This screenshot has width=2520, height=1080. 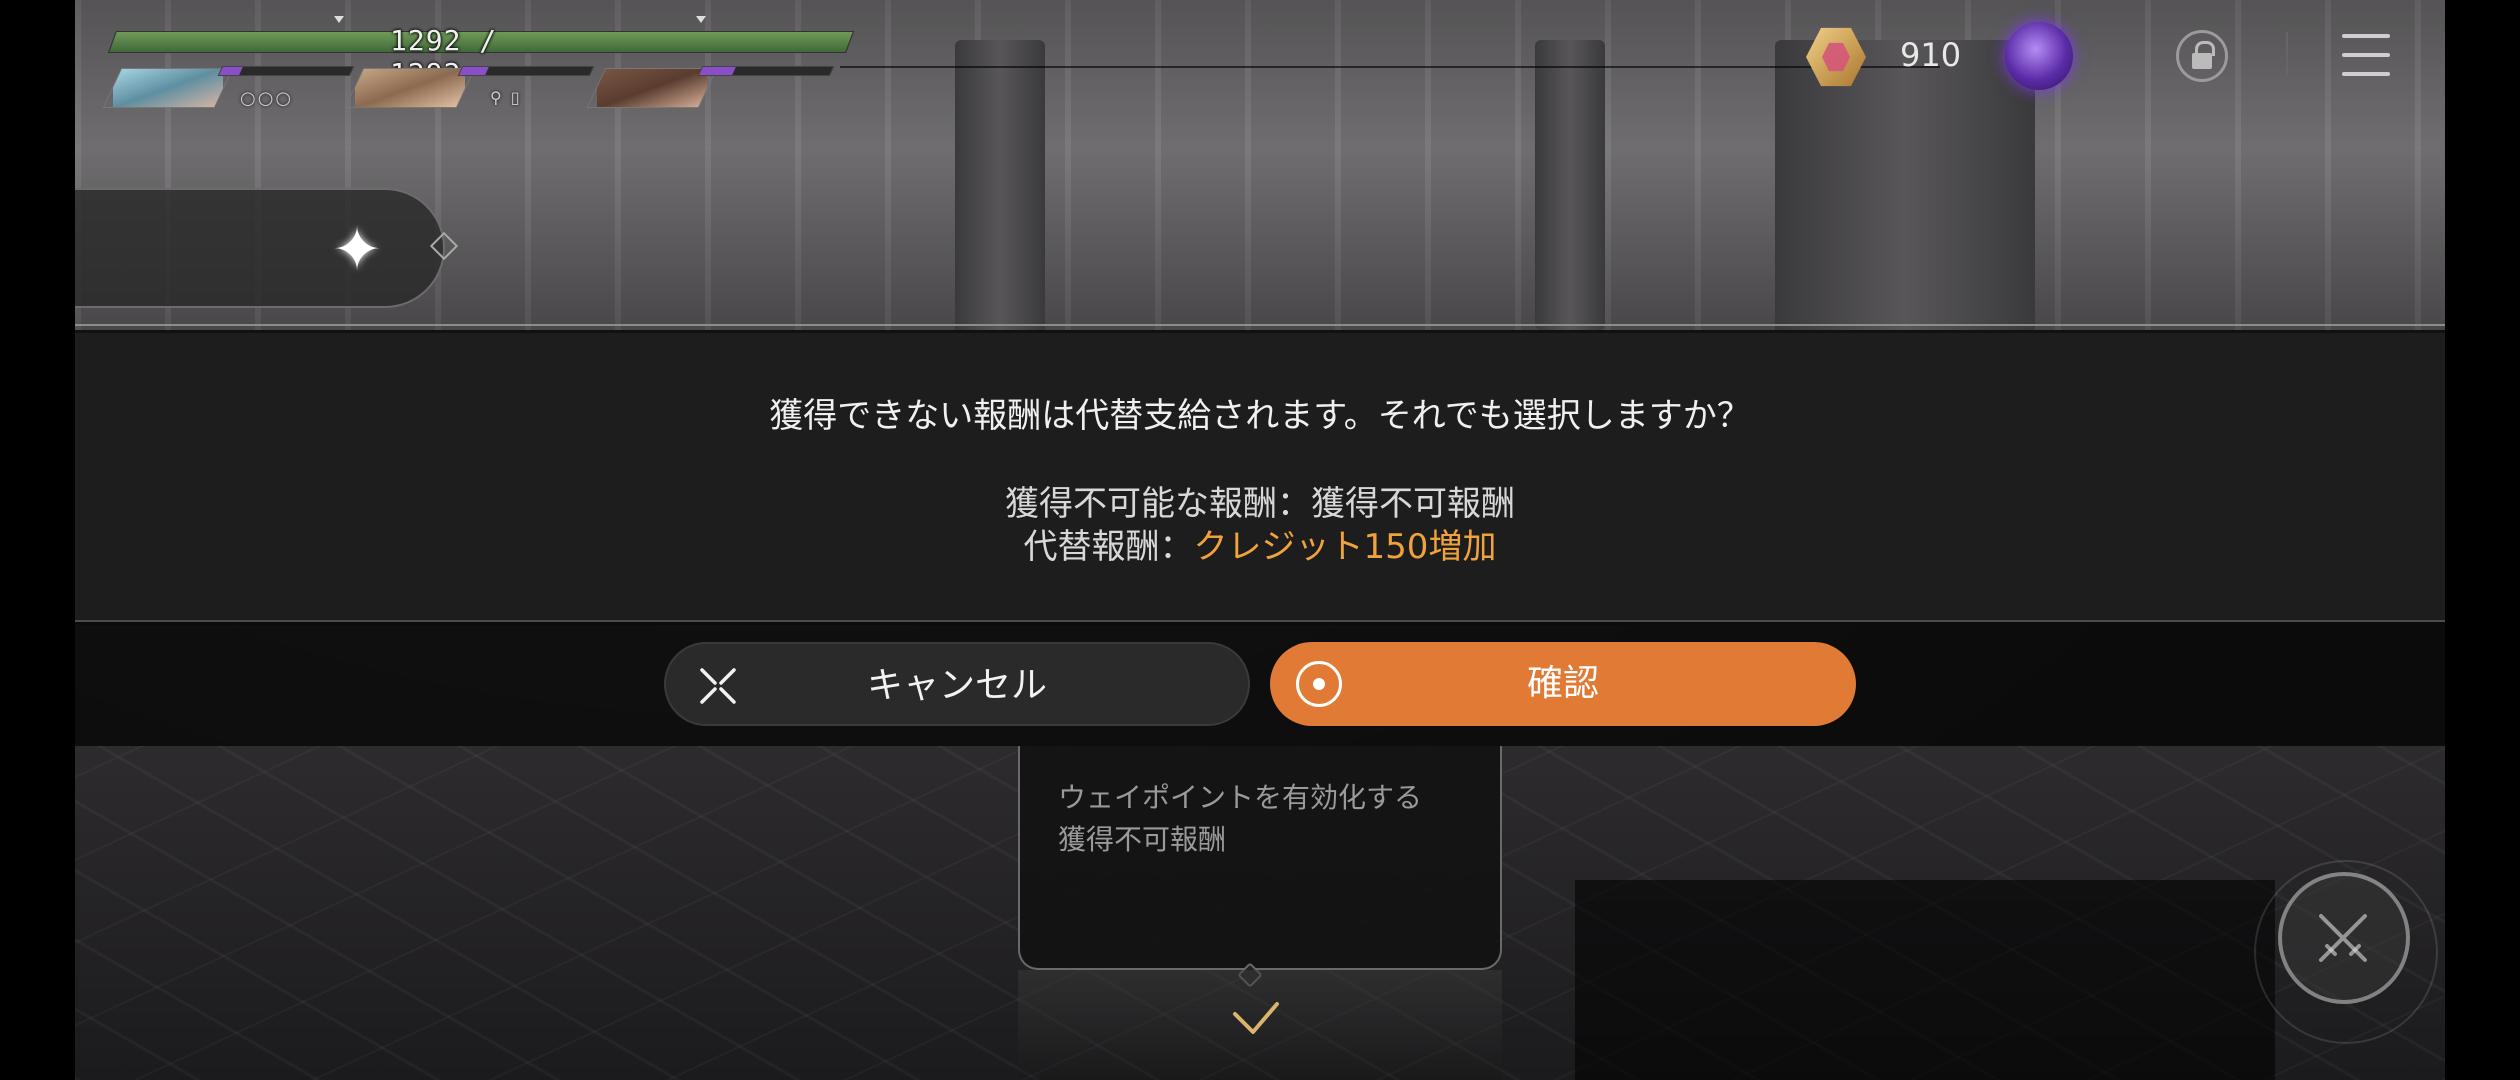 What do you see at coordinates (2343, 938) in the screenshot?
I see `crossed-swords-icon` at bounding box center [2343, 938].